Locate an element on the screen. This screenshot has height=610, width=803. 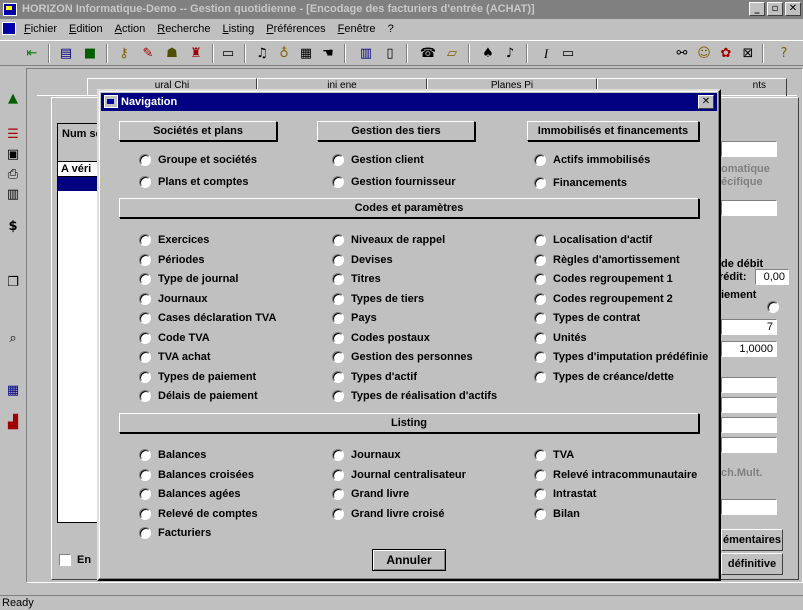
credit-field: 0,00 is located at coordinates (772, 277).